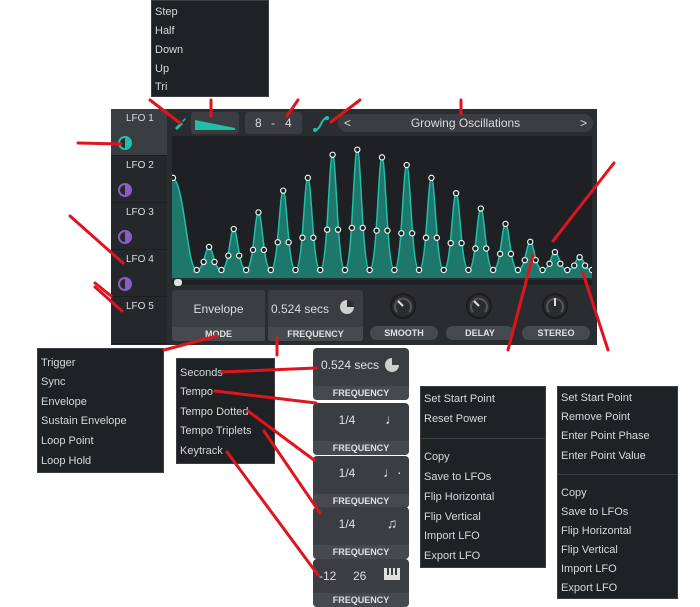 This screenshot has height=607, width=700. Describe the element at coordinates (225, 451) in the screenshot. I see `menu-item-keytrack: Keytrack` at that location.